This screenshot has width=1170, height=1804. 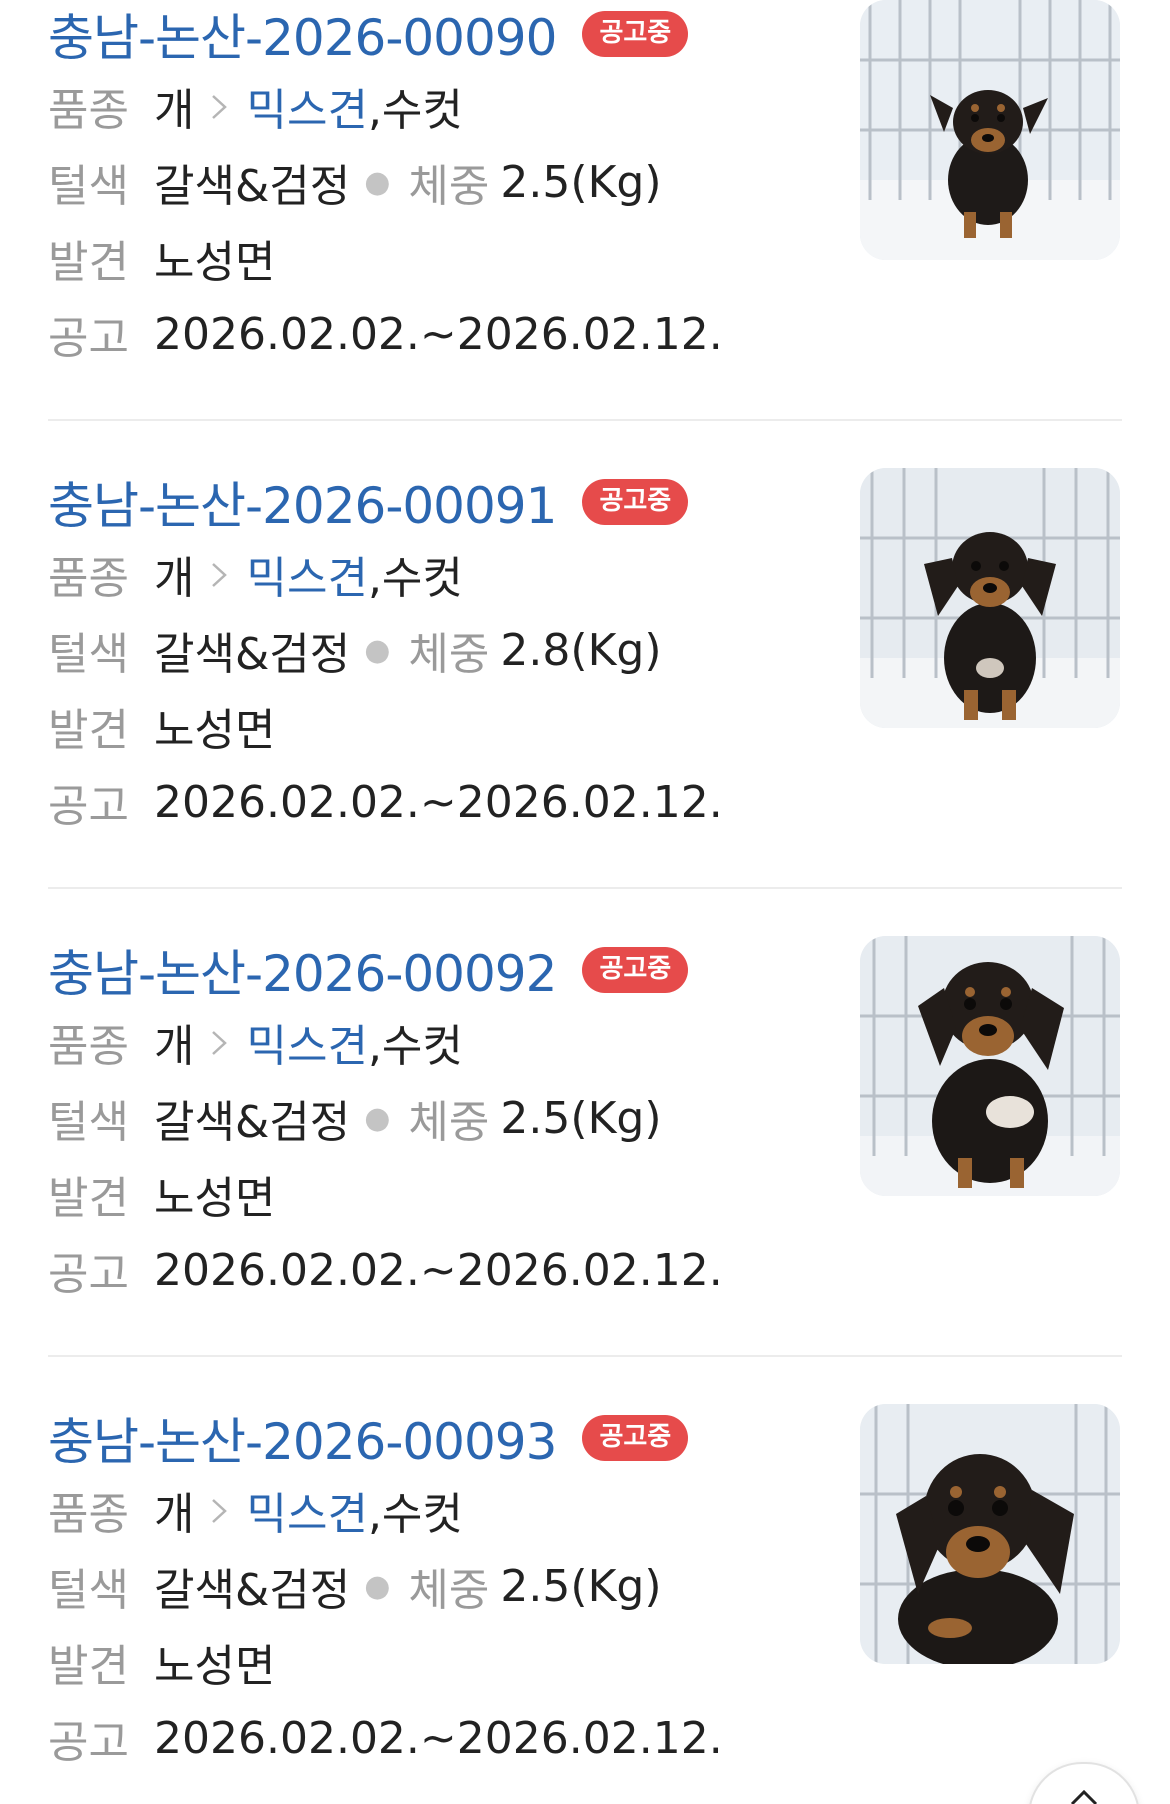 I want to click on weight-value: 2.8(Kg), so click(x=581, y=650).